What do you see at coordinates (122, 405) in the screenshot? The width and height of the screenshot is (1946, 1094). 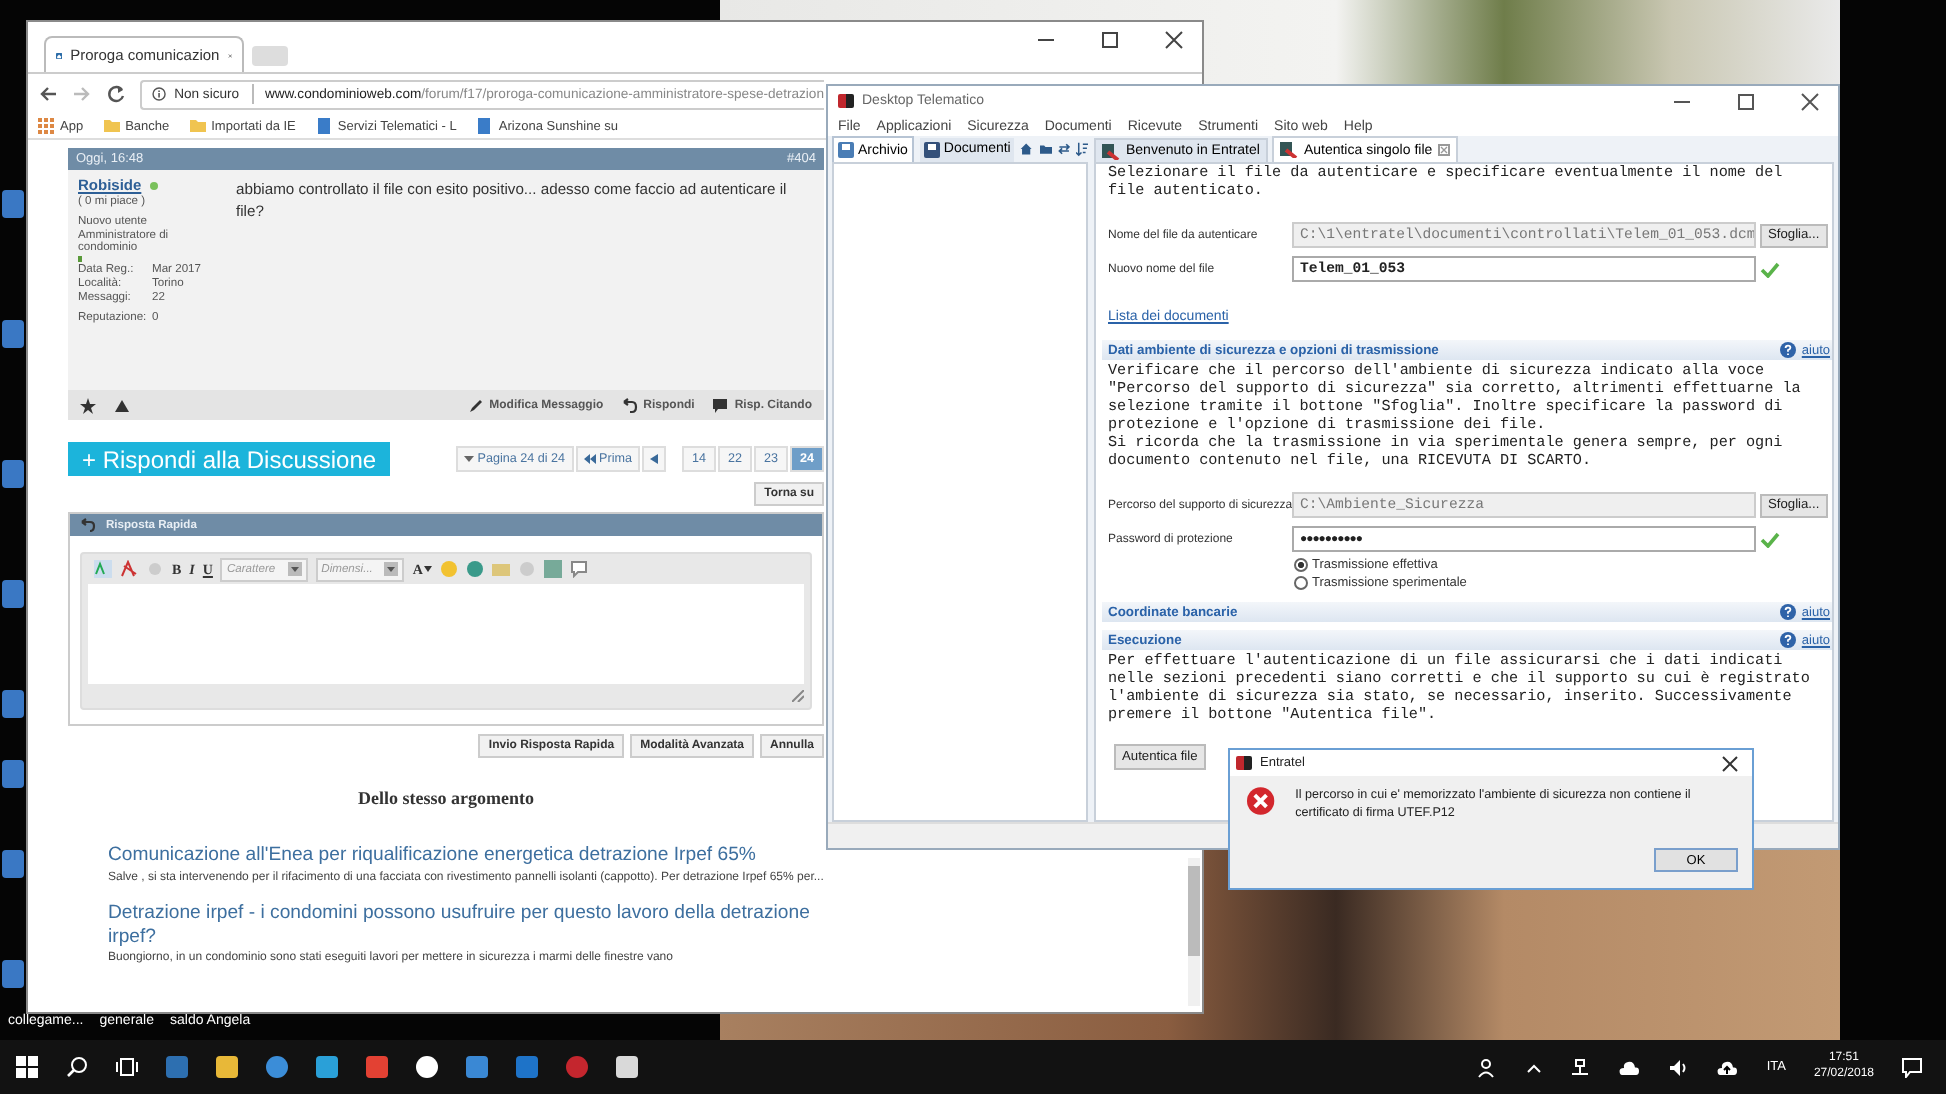 I see `warning-icon` at bounding box center [122, 405].